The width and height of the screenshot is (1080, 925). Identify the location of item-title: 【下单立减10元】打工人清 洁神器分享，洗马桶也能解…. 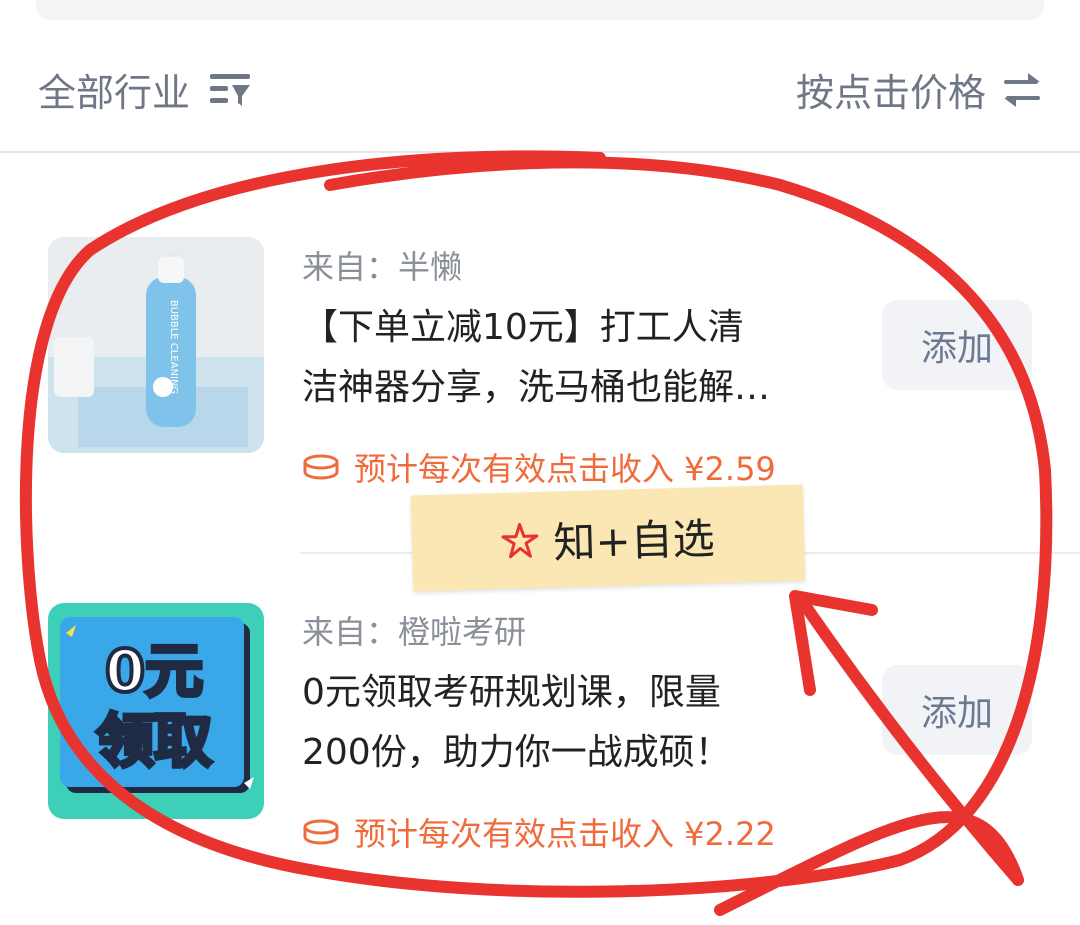
(572, 358).